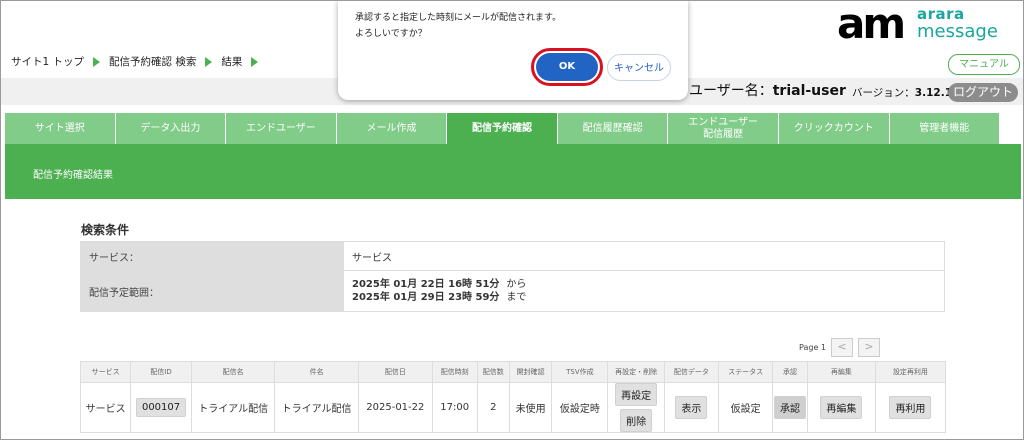 This screenshot has height=440, width=1024. What do you see at coordinates (105, 230) in the screenshot?
I see `search-conditions-title: 検索条件` at bounding box center [105, 230].